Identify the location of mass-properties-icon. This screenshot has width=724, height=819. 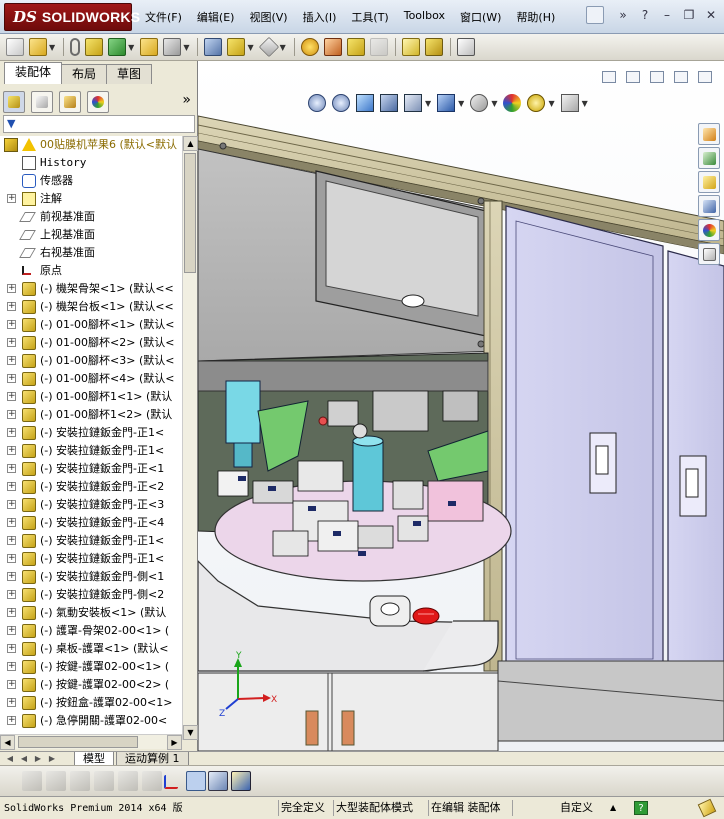
(433, 47).